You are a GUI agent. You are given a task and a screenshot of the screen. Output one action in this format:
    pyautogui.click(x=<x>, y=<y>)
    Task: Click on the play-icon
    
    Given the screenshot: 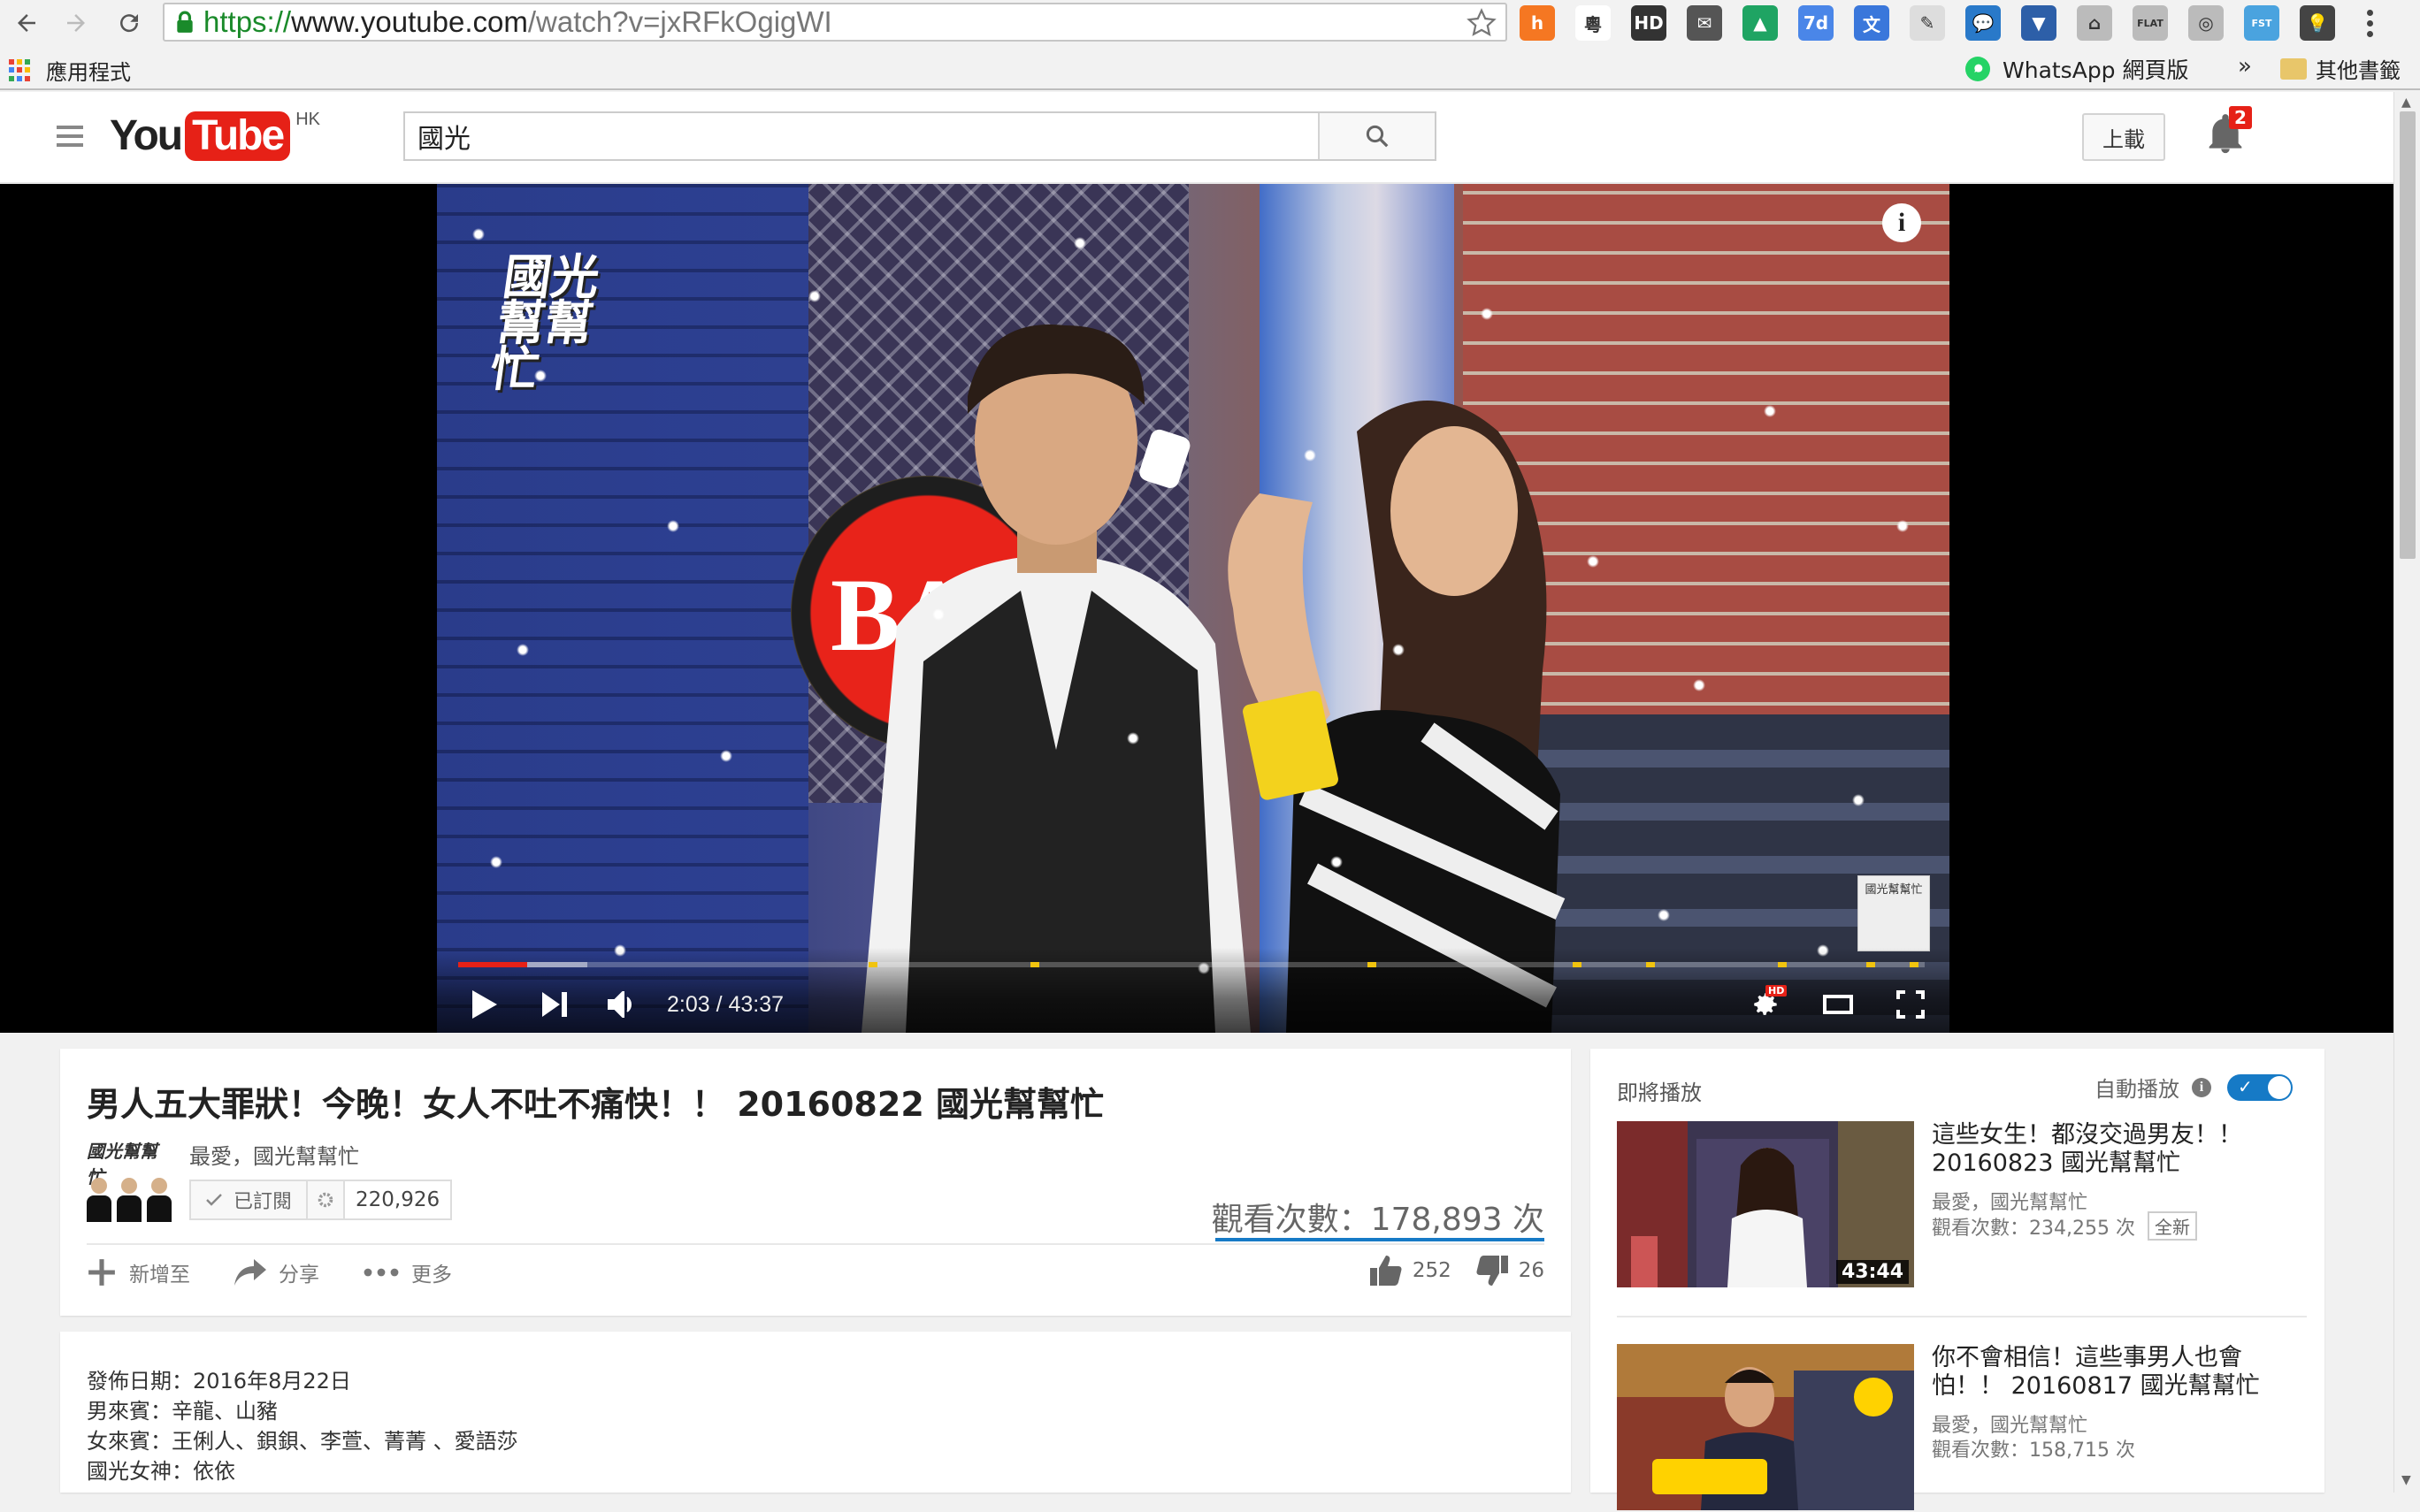 What is the action you would take?
    pyautogui.click(x=484, y=1004)
    